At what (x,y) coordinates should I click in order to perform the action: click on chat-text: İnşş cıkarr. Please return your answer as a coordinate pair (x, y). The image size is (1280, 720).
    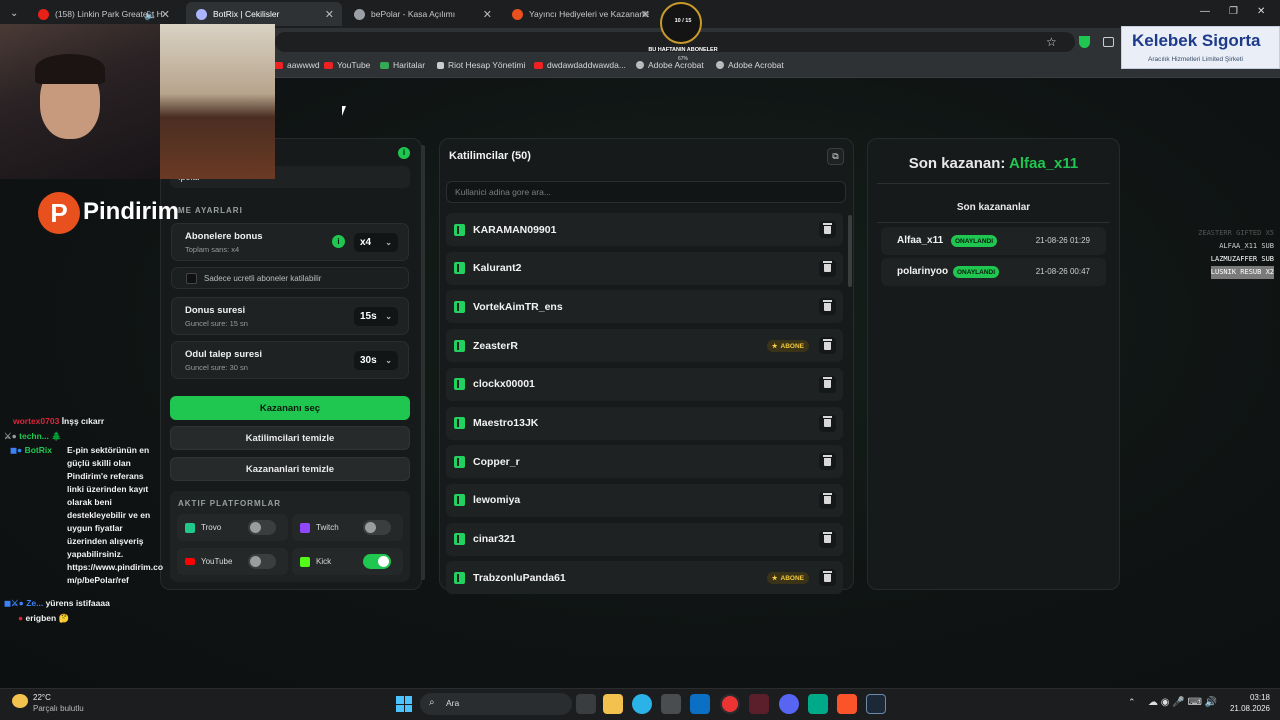
    Looking at the image, I should click on (83, 421).